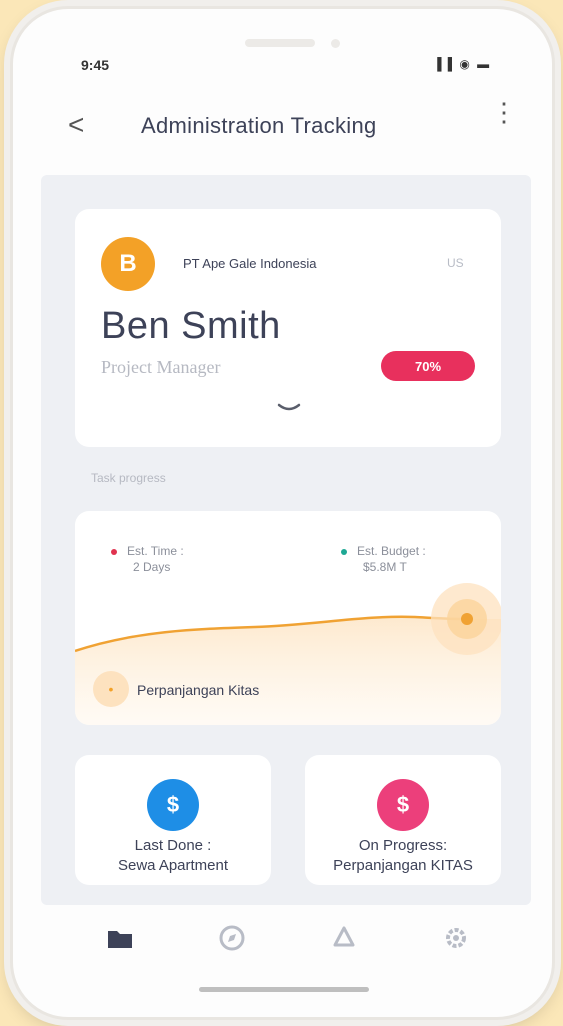  Describe the element at coordinates (385, 567) in the screenshot. I see `est-budget-value: $5.8M T` at that location.